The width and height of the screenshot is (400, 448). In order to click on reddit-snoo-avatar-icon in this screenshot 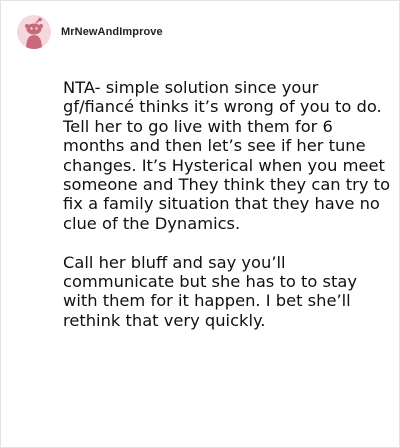, I will do `click(34, 32)`.